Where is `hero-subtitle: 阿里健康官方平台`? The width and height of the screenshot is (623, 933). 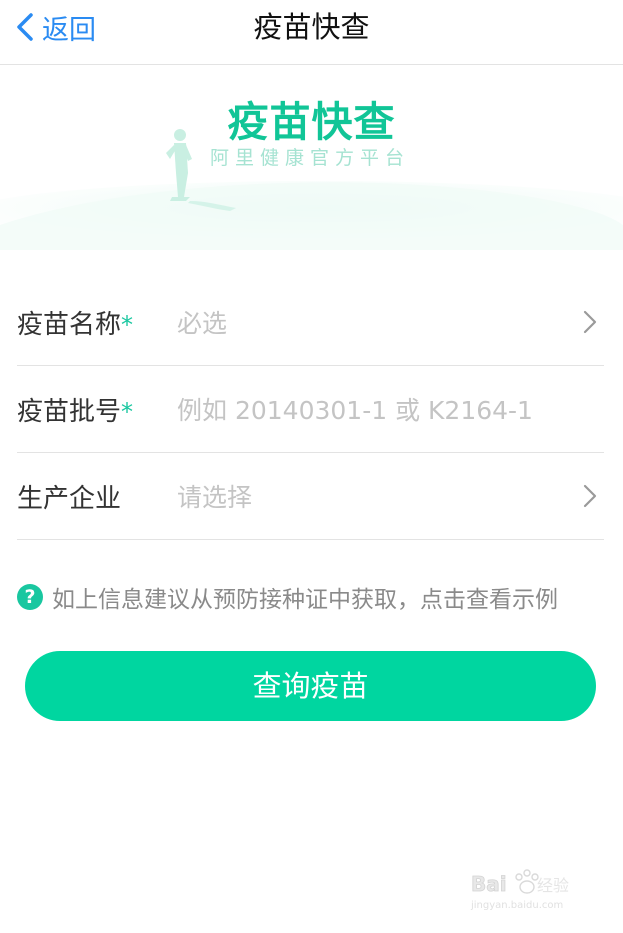 hero-subtitle: 阿里健康官方平台 is located at coordinates (310, 158).